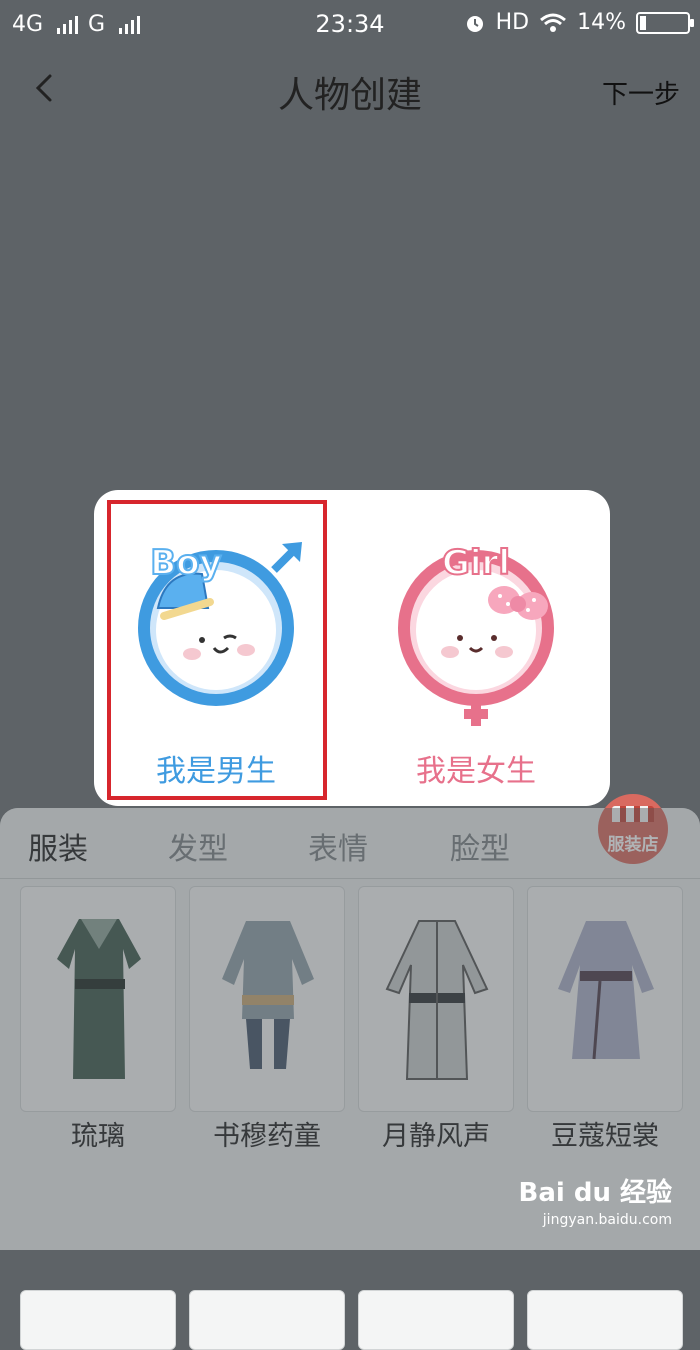 The image size is (700, 1350). What do you see at coordinates (474, 23) in the screenshot?
I see `alarm-icon` at bounding box center [474, 23].